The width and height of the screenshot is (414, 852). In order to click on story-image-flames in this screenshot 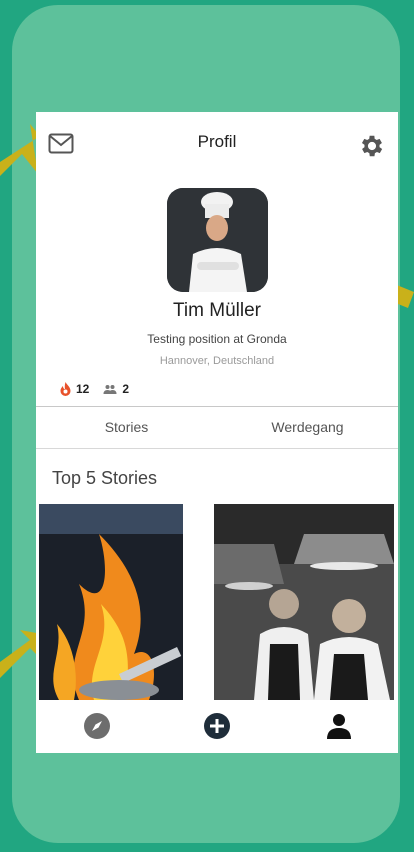, I will do `click(111, 602)`.